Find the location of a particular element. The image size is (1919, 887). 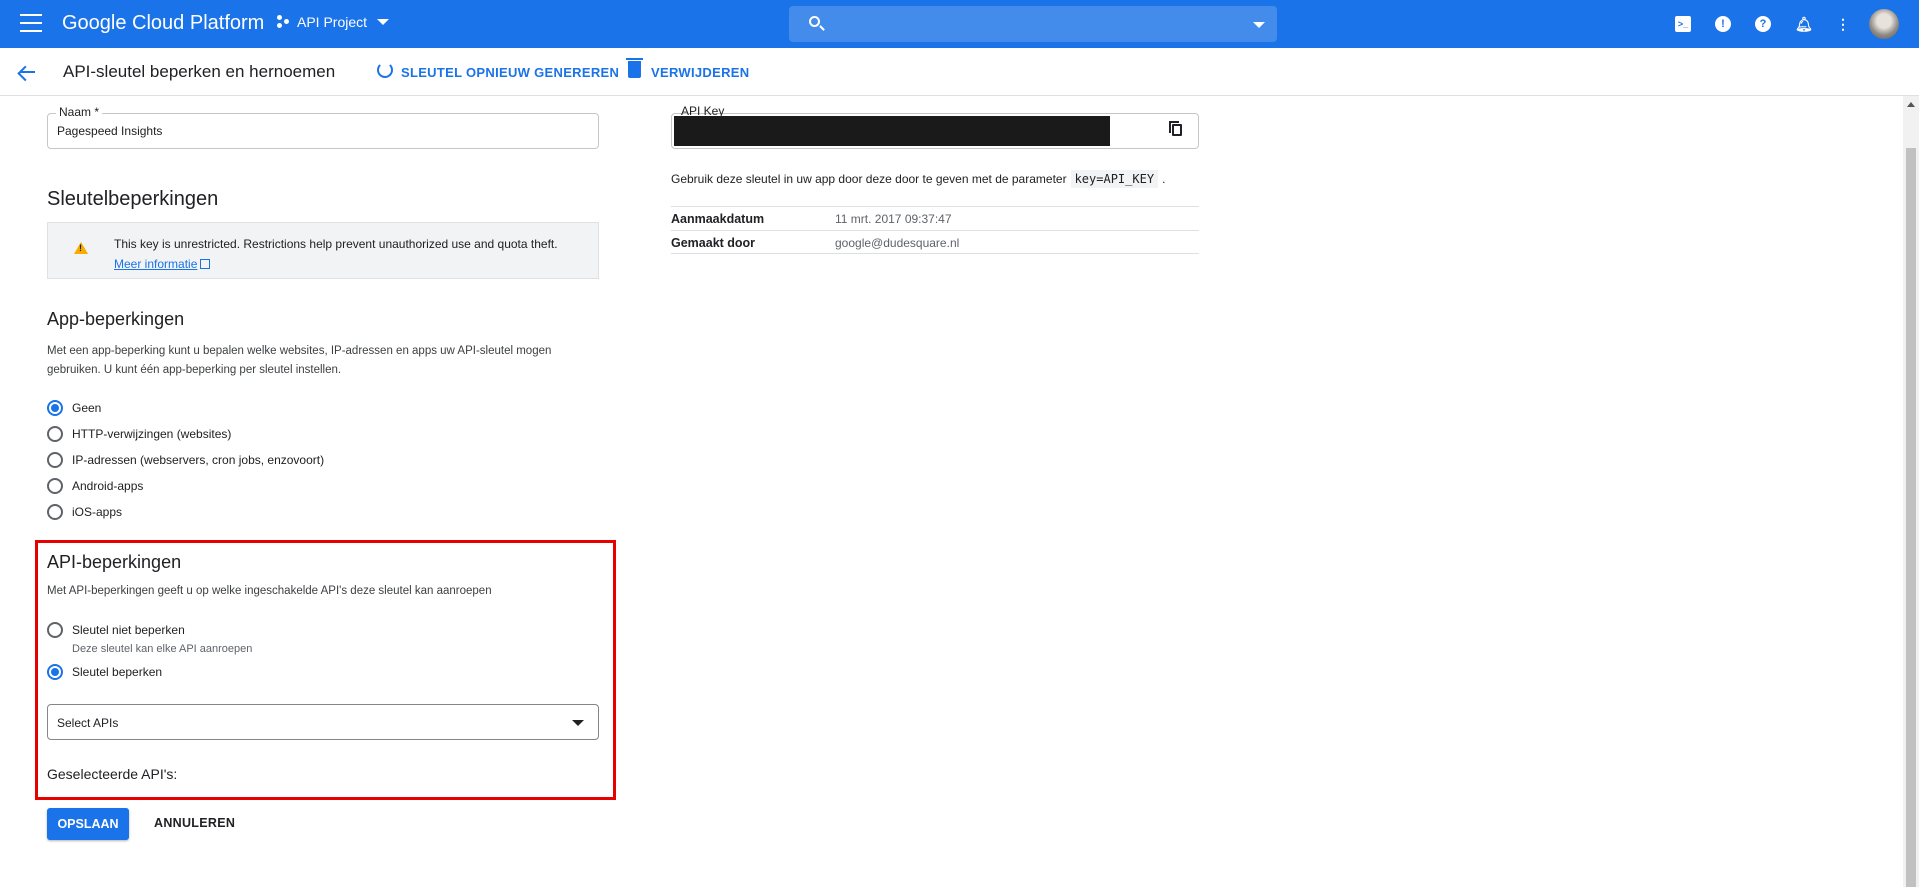

creation-date-label: Aanmaakdatum is located at coordinates (718, 219).